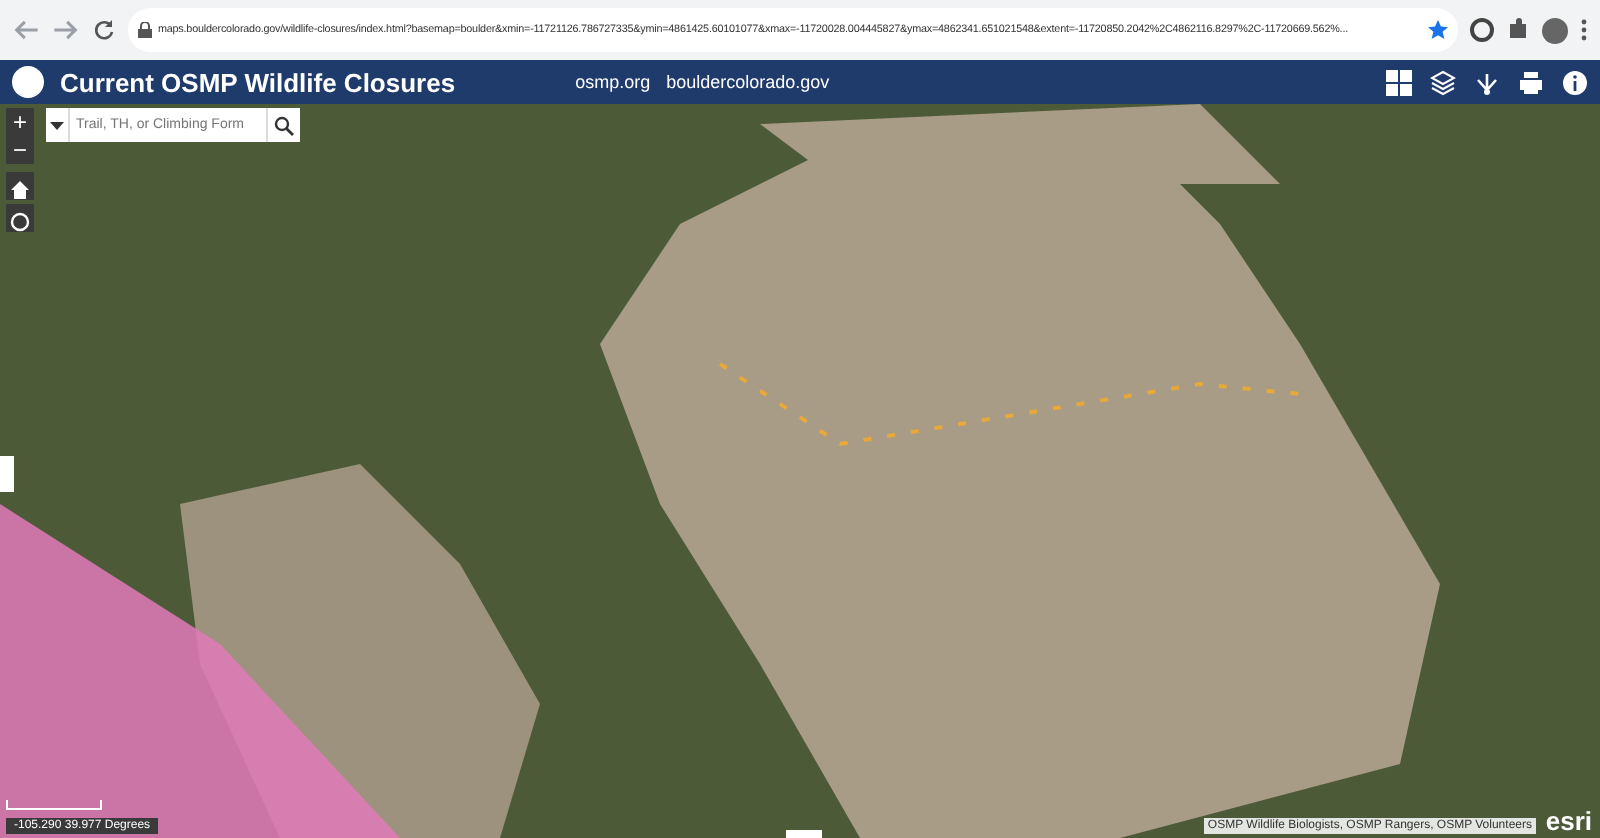 The width and height of the screenshot is (1600, 838). Describe the element at coordinates (1575, 82) in the screenshot. I see `info-icon` at that location.